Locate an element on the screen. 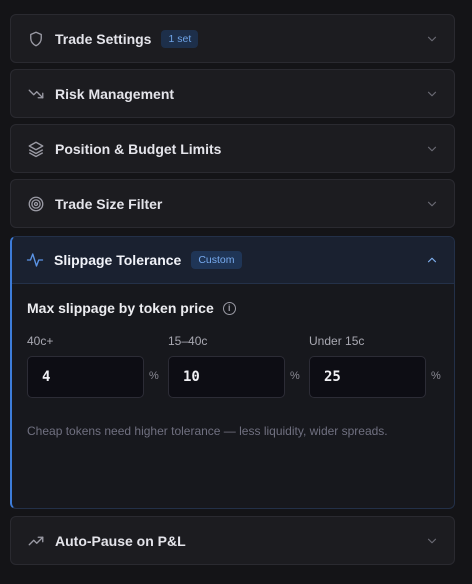 This screenshot has width=472, height=584. trade-settings-header: Trade Settings 1 set is located at coordinates (232, 38).